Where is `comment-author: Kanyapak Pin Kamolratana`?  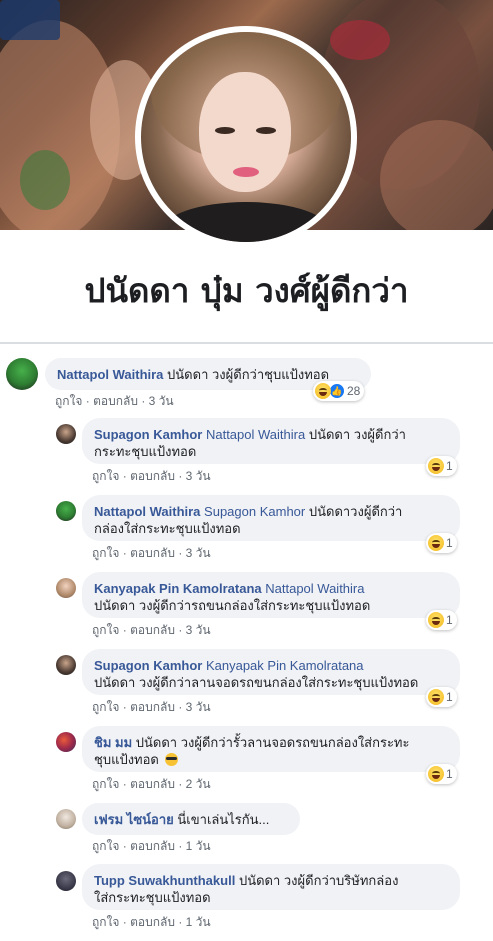
comment-author: Kanyapak Pin Kamolratana is located at coordinates (178, 588).